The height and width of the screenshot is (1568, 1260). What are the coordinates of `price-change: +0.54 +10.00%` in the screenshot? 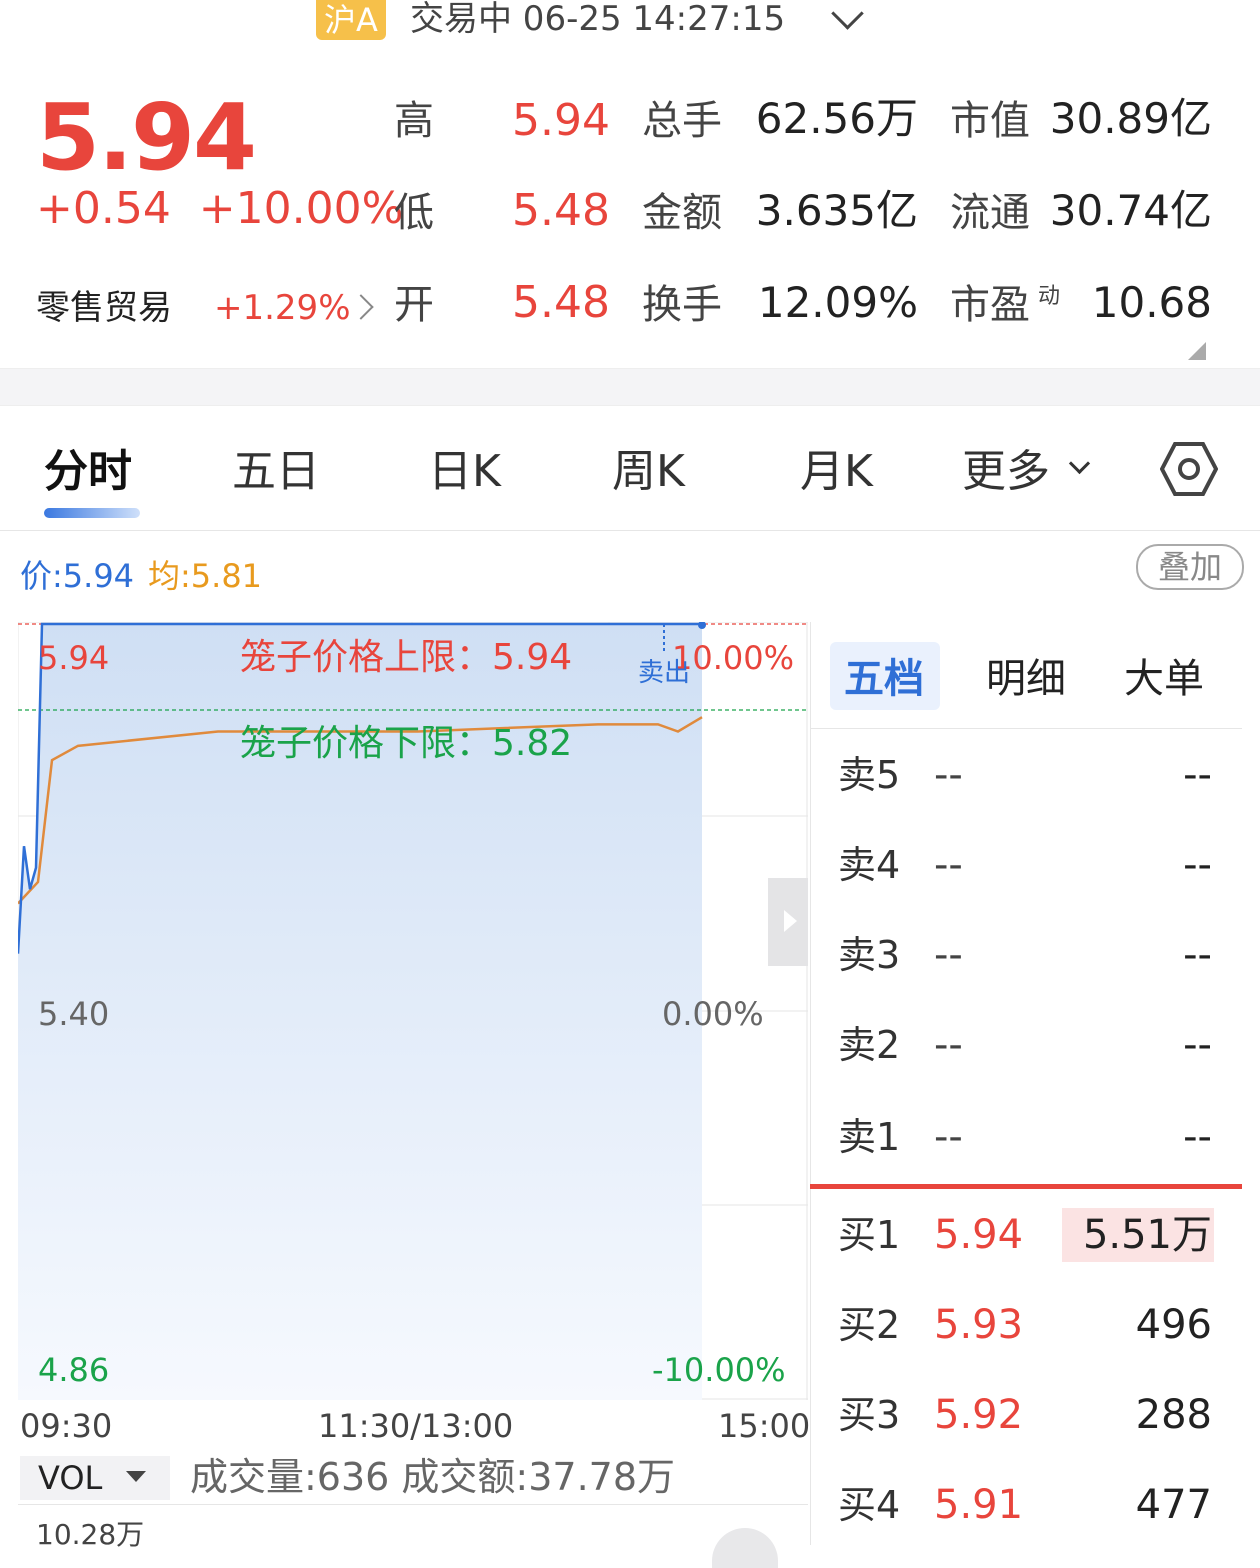 It's located at (220, 208).